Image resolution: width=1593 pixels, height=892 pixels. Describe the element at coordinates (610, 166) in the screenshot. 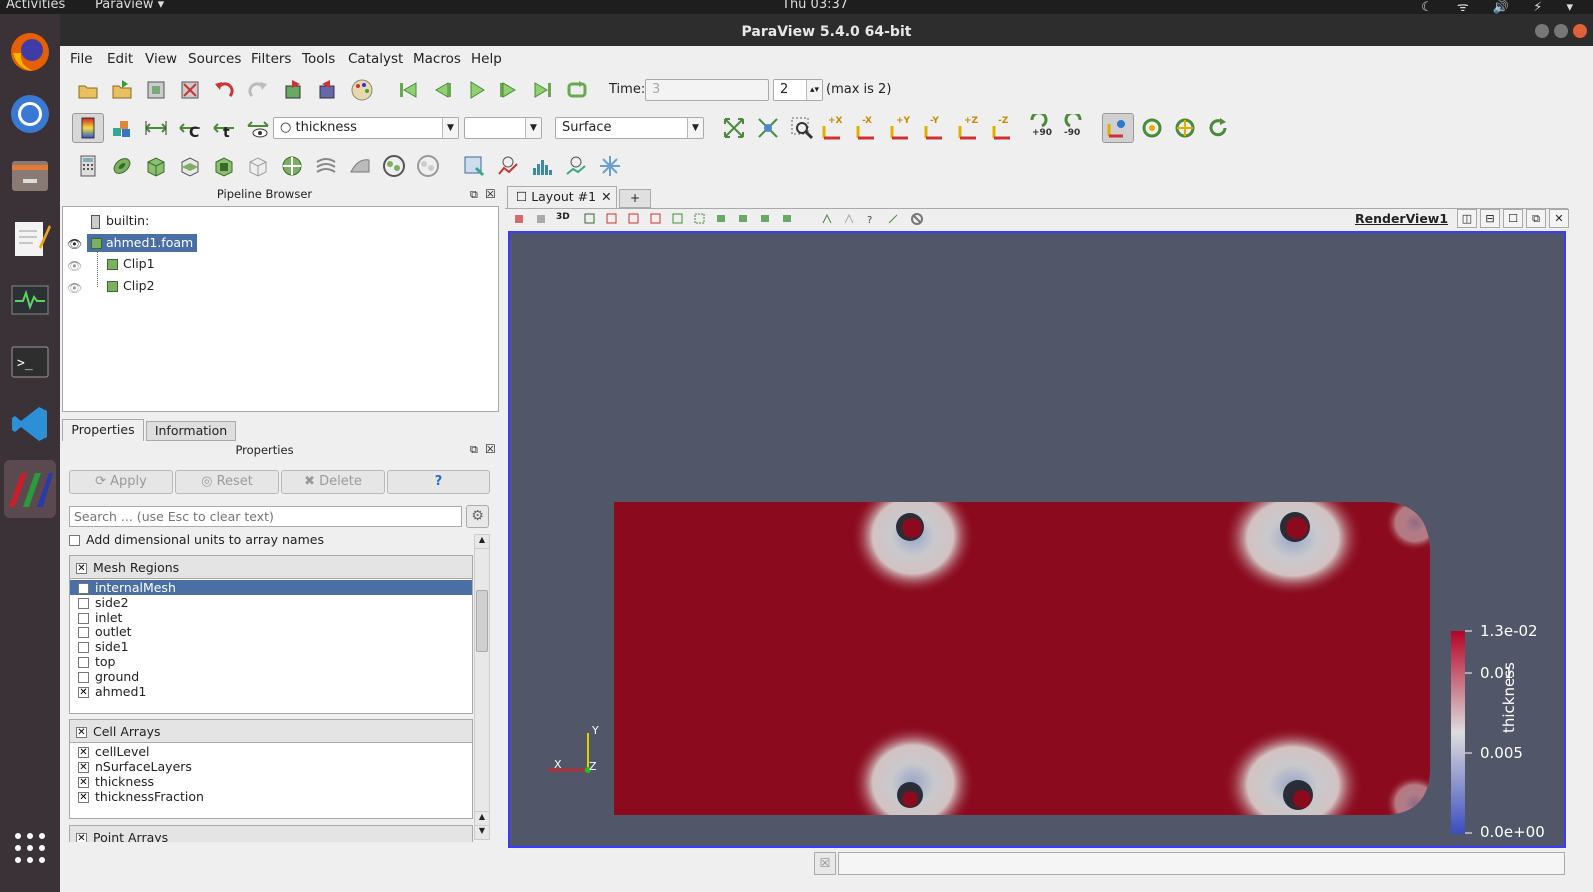

I see `probe-icon` at that location.